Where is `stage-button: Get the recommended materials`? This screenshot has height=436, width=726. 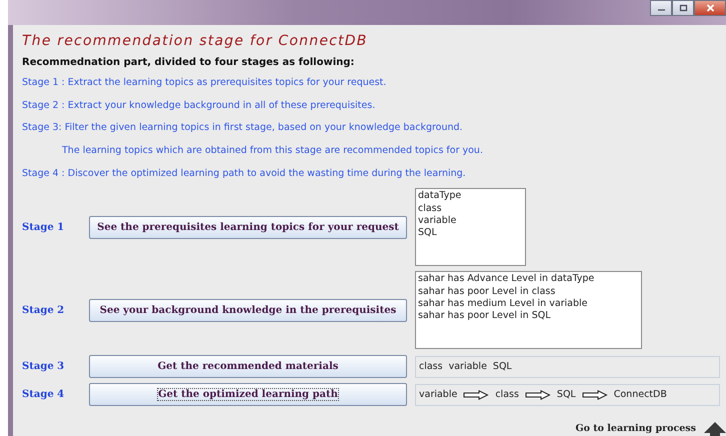 stage-button: Get the recommended materials is located at coordinates (248, 366).